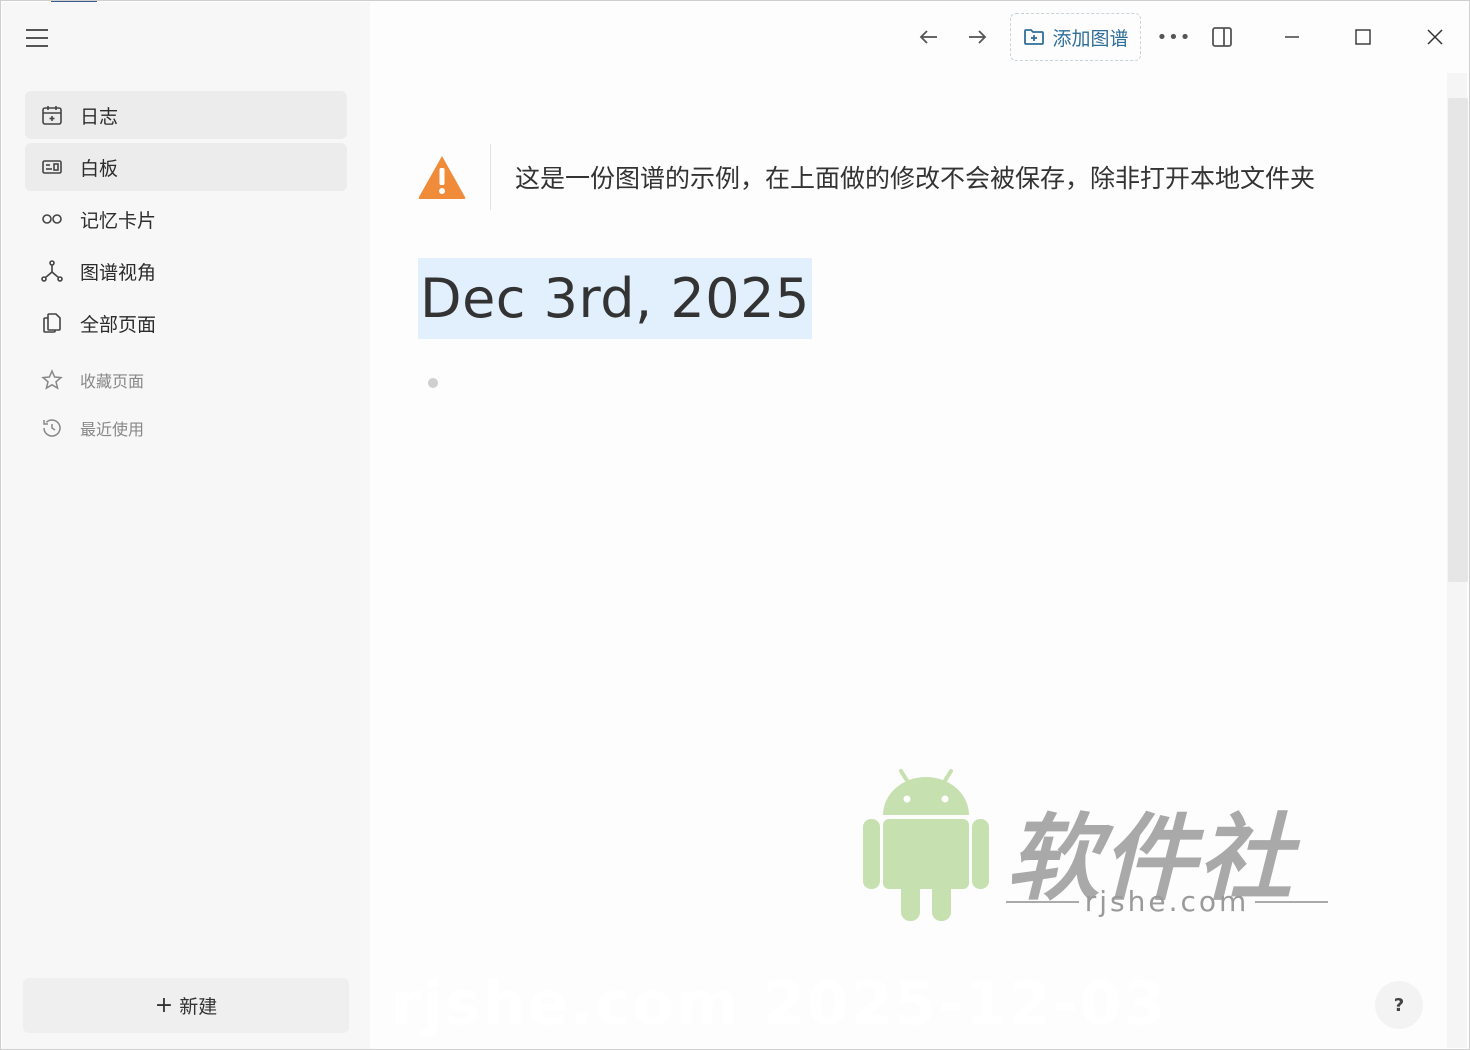 Image resolution: width=1470 pixels, height=1050 pixels. What do you see at coordinates (118, 324) in the screenshot?
I see `sidebar-item-label: 全部页面` at bounding box center [118, 324].